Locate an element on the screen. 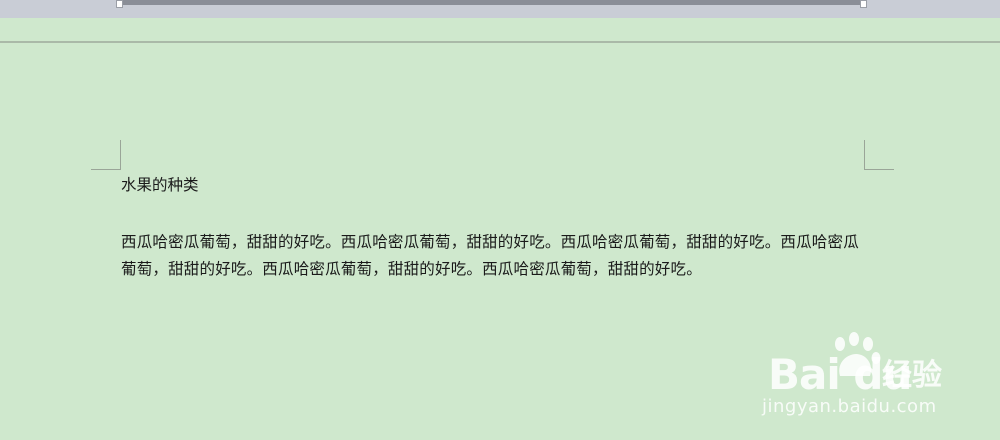 The width and height of the screenshot is (1000, 440). horizontal-ruler is located at coordinates (500, 9).